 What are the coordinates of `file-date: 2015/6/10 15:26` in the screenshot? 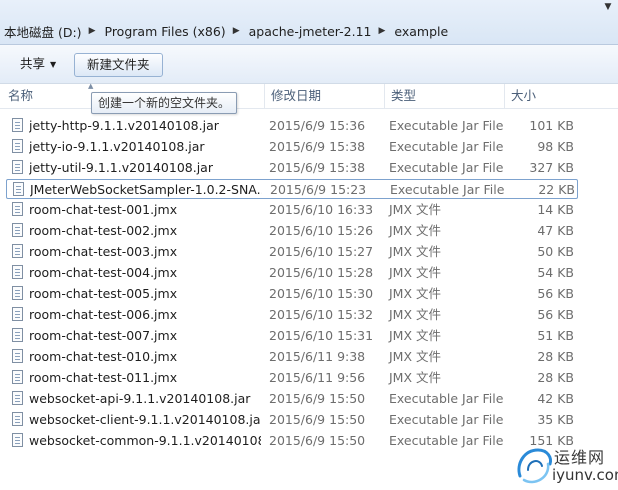 It's located at (321, 230).